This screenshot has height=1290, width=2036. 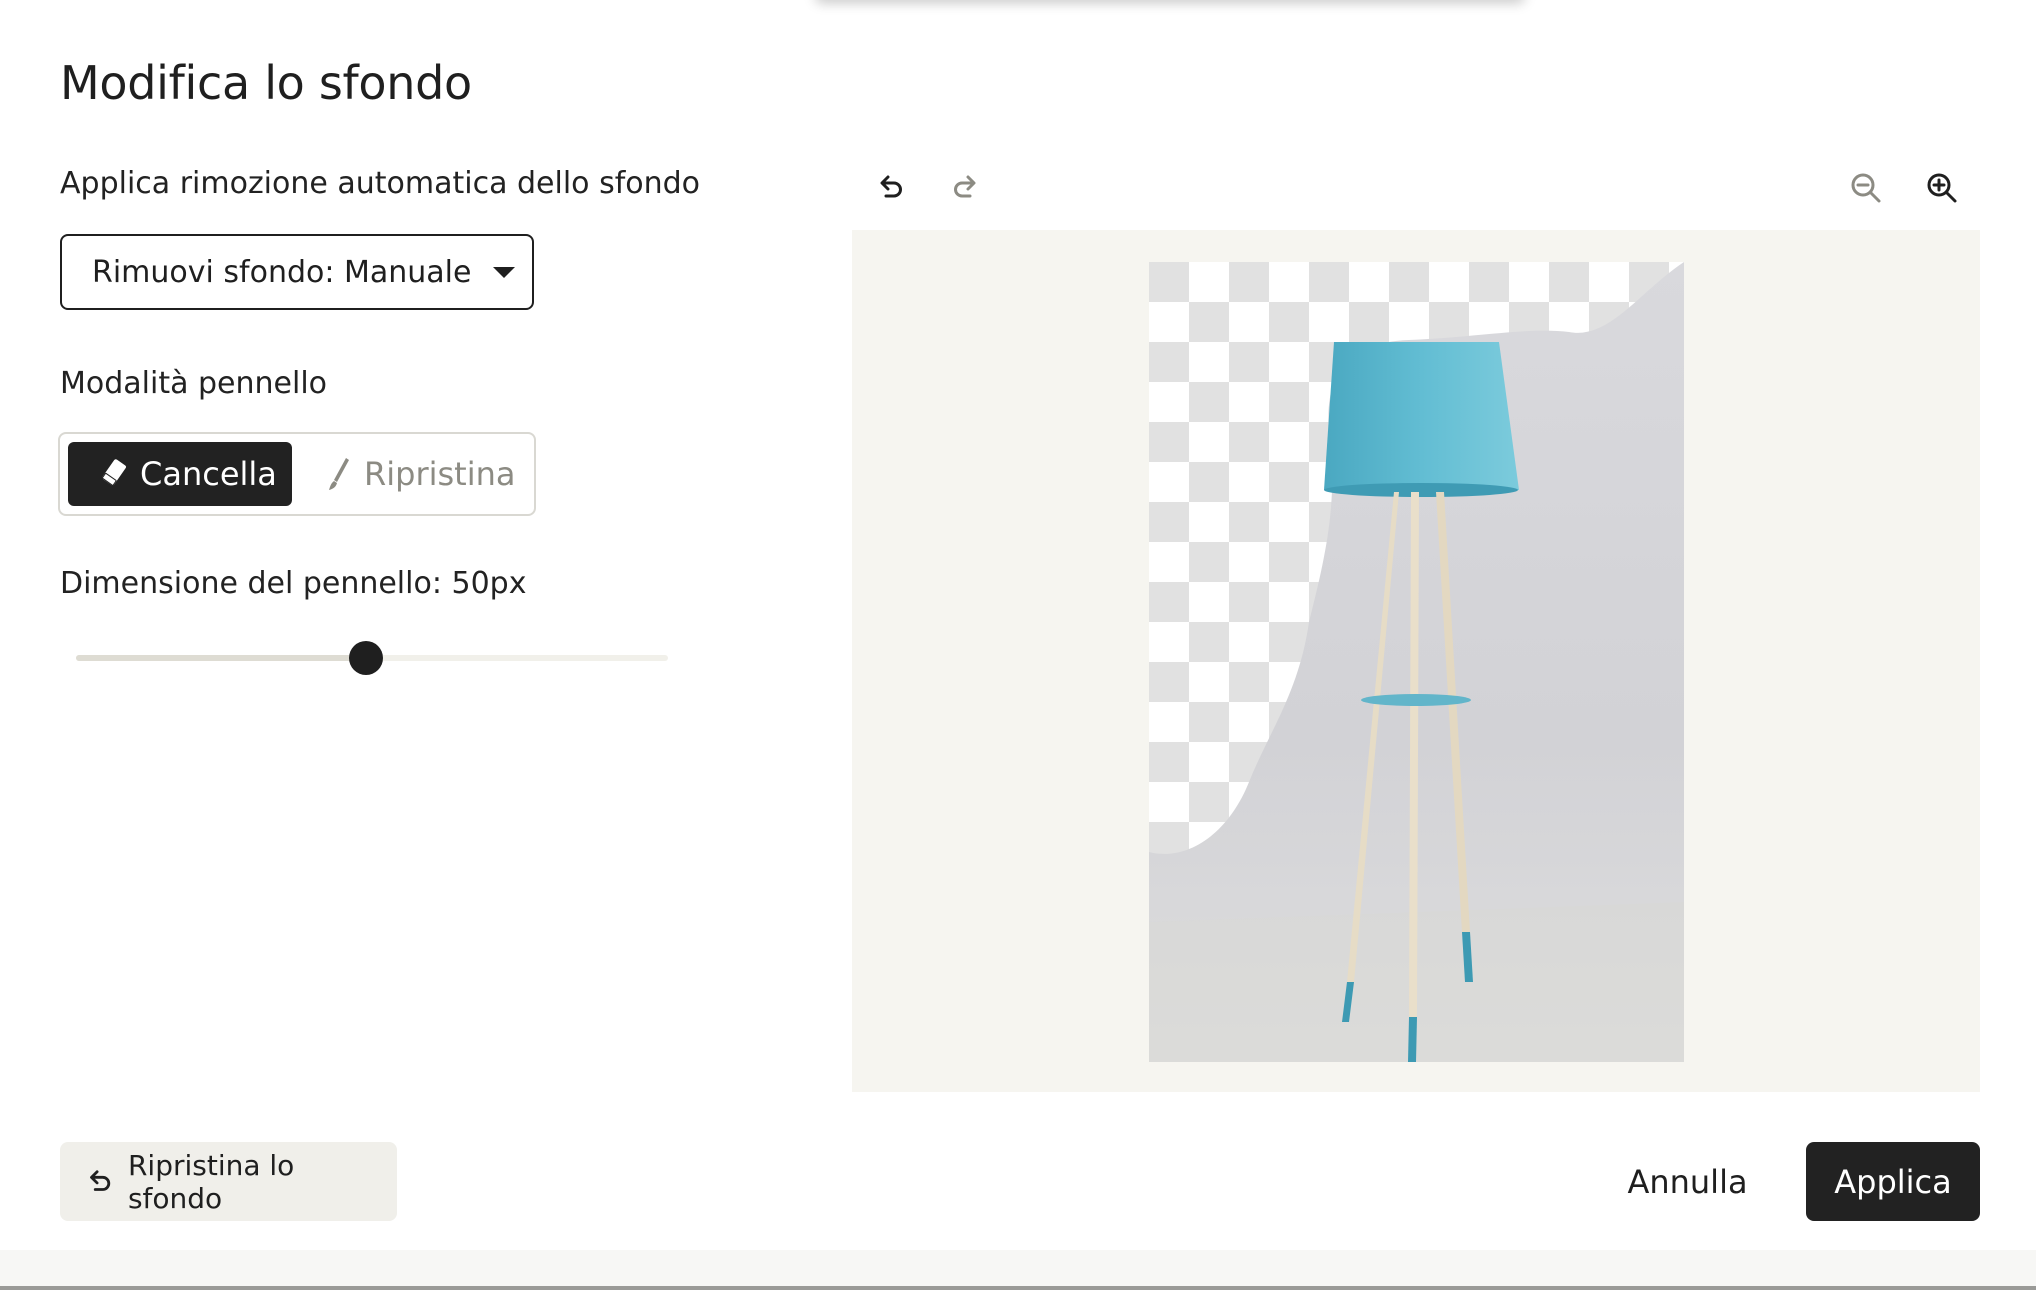 I want to click on slider-fill, so click(x=221, y=658).